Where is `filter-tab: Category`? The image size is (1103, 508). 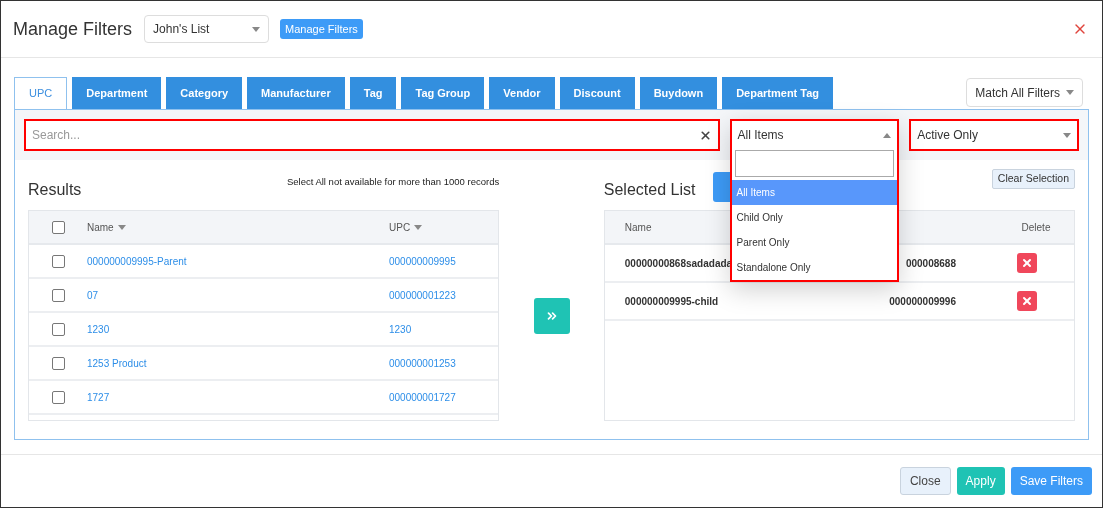 filter-tab: Category is located at coordinates (204, 93).